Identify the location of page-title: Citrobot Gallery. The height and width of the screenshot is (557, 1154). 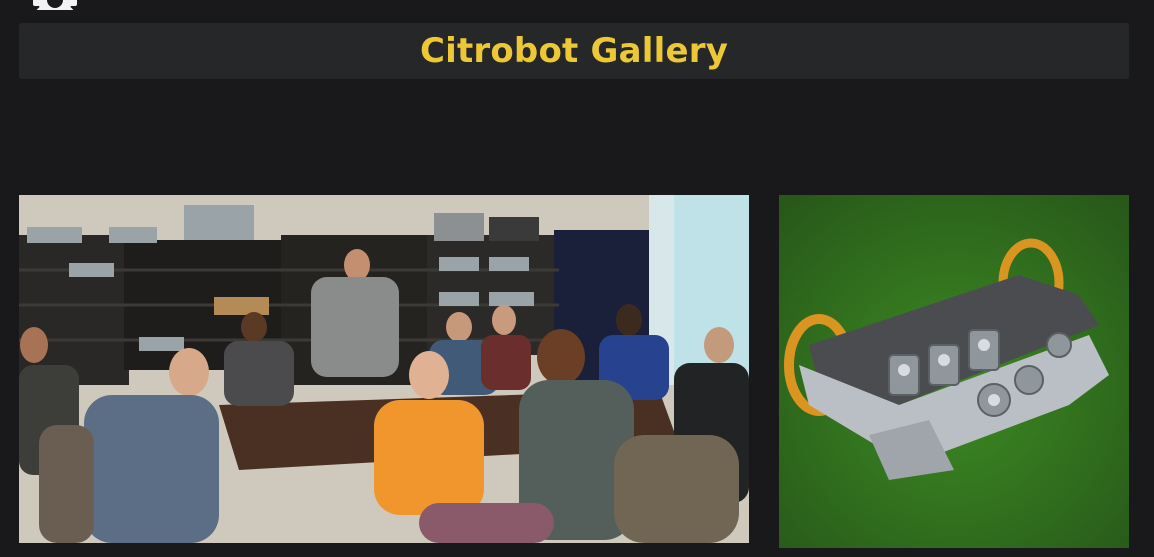
(574, 51).